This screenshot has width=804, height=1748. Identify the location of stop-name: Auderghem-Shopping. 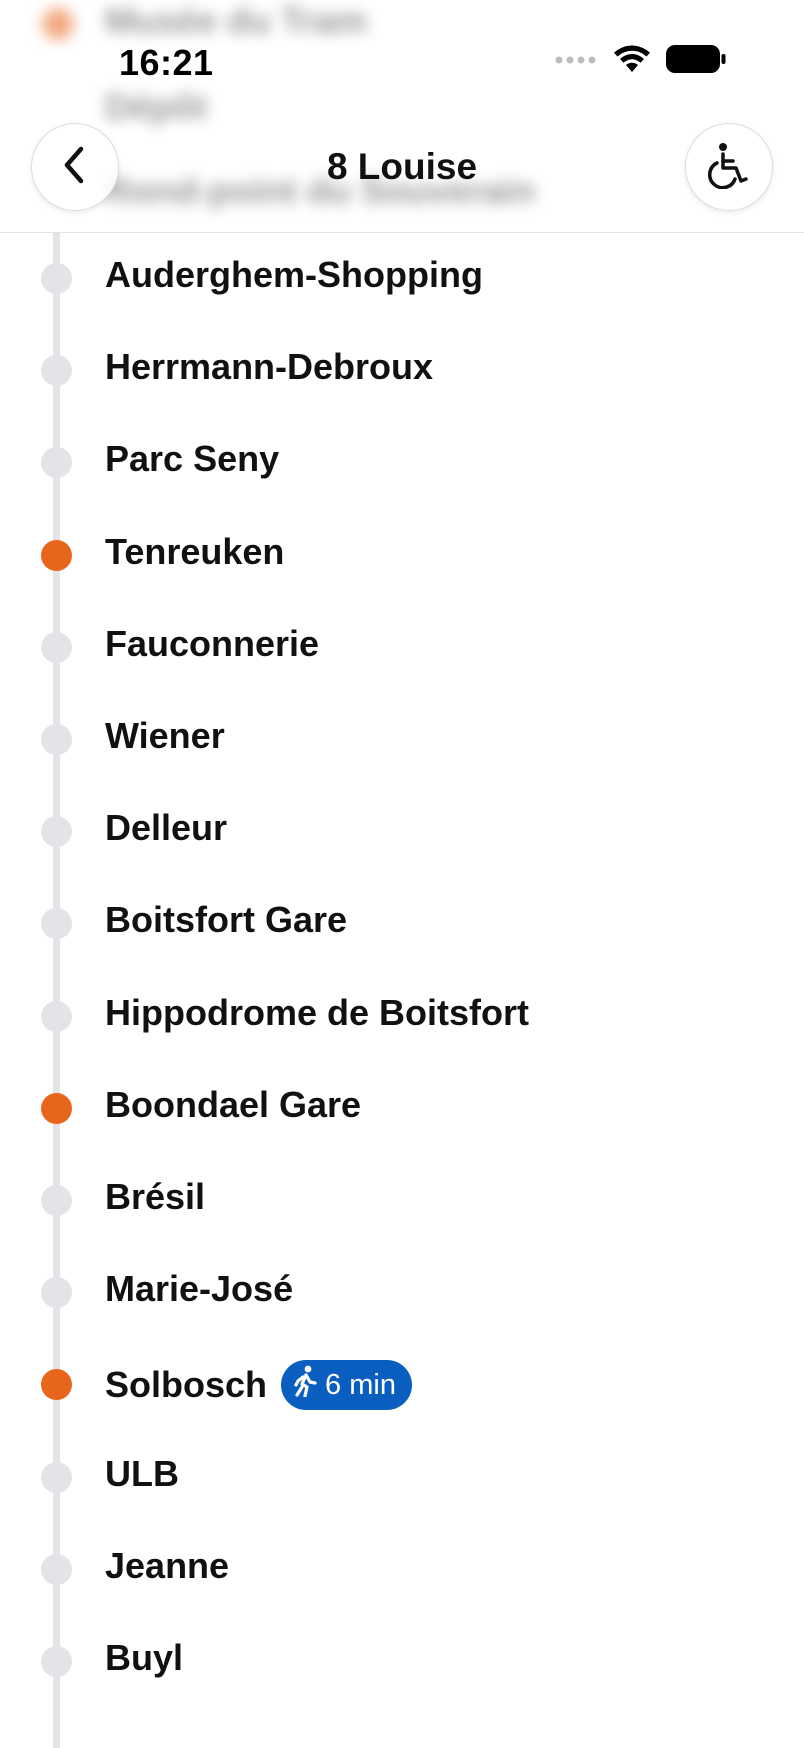
(294, 274).